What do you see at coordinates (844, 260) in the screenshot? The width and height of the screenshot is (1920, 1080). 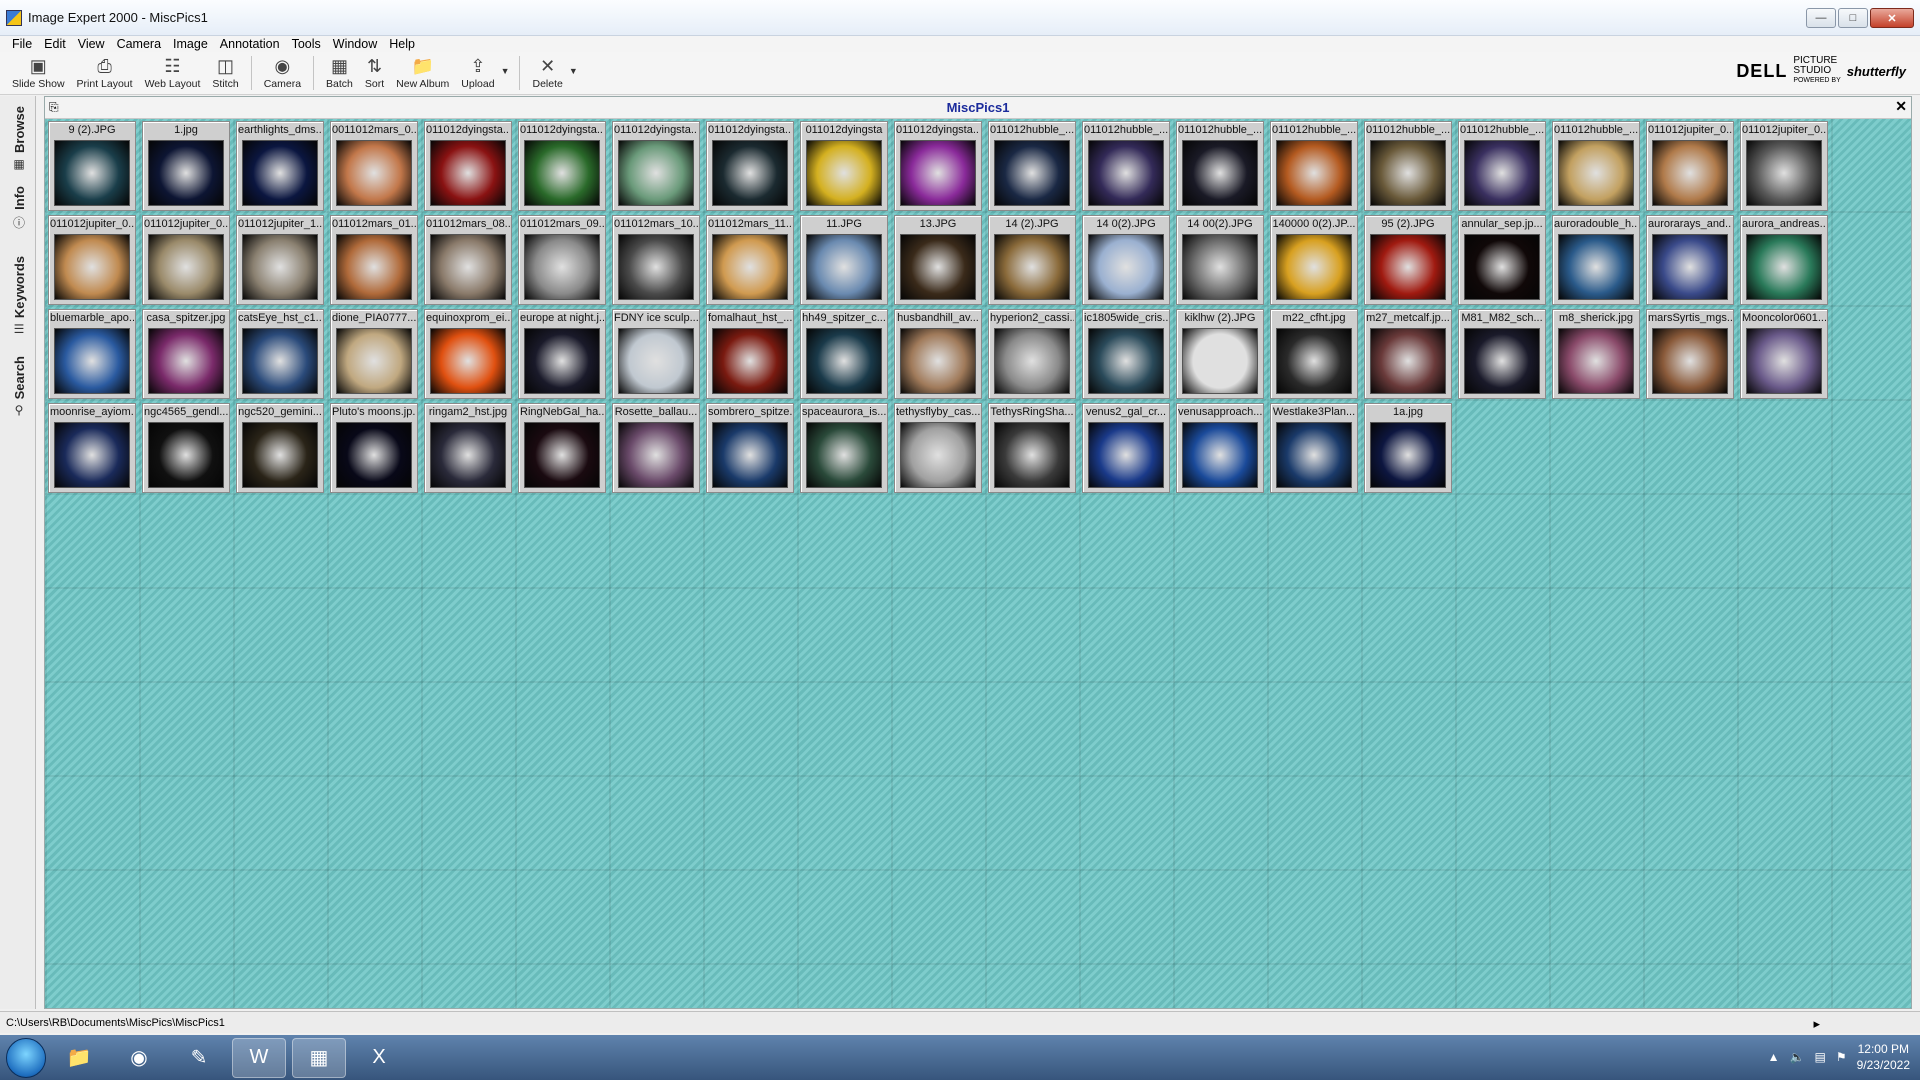 I see `thumbnail: 11.JPG` at bounding box center [844, 260].